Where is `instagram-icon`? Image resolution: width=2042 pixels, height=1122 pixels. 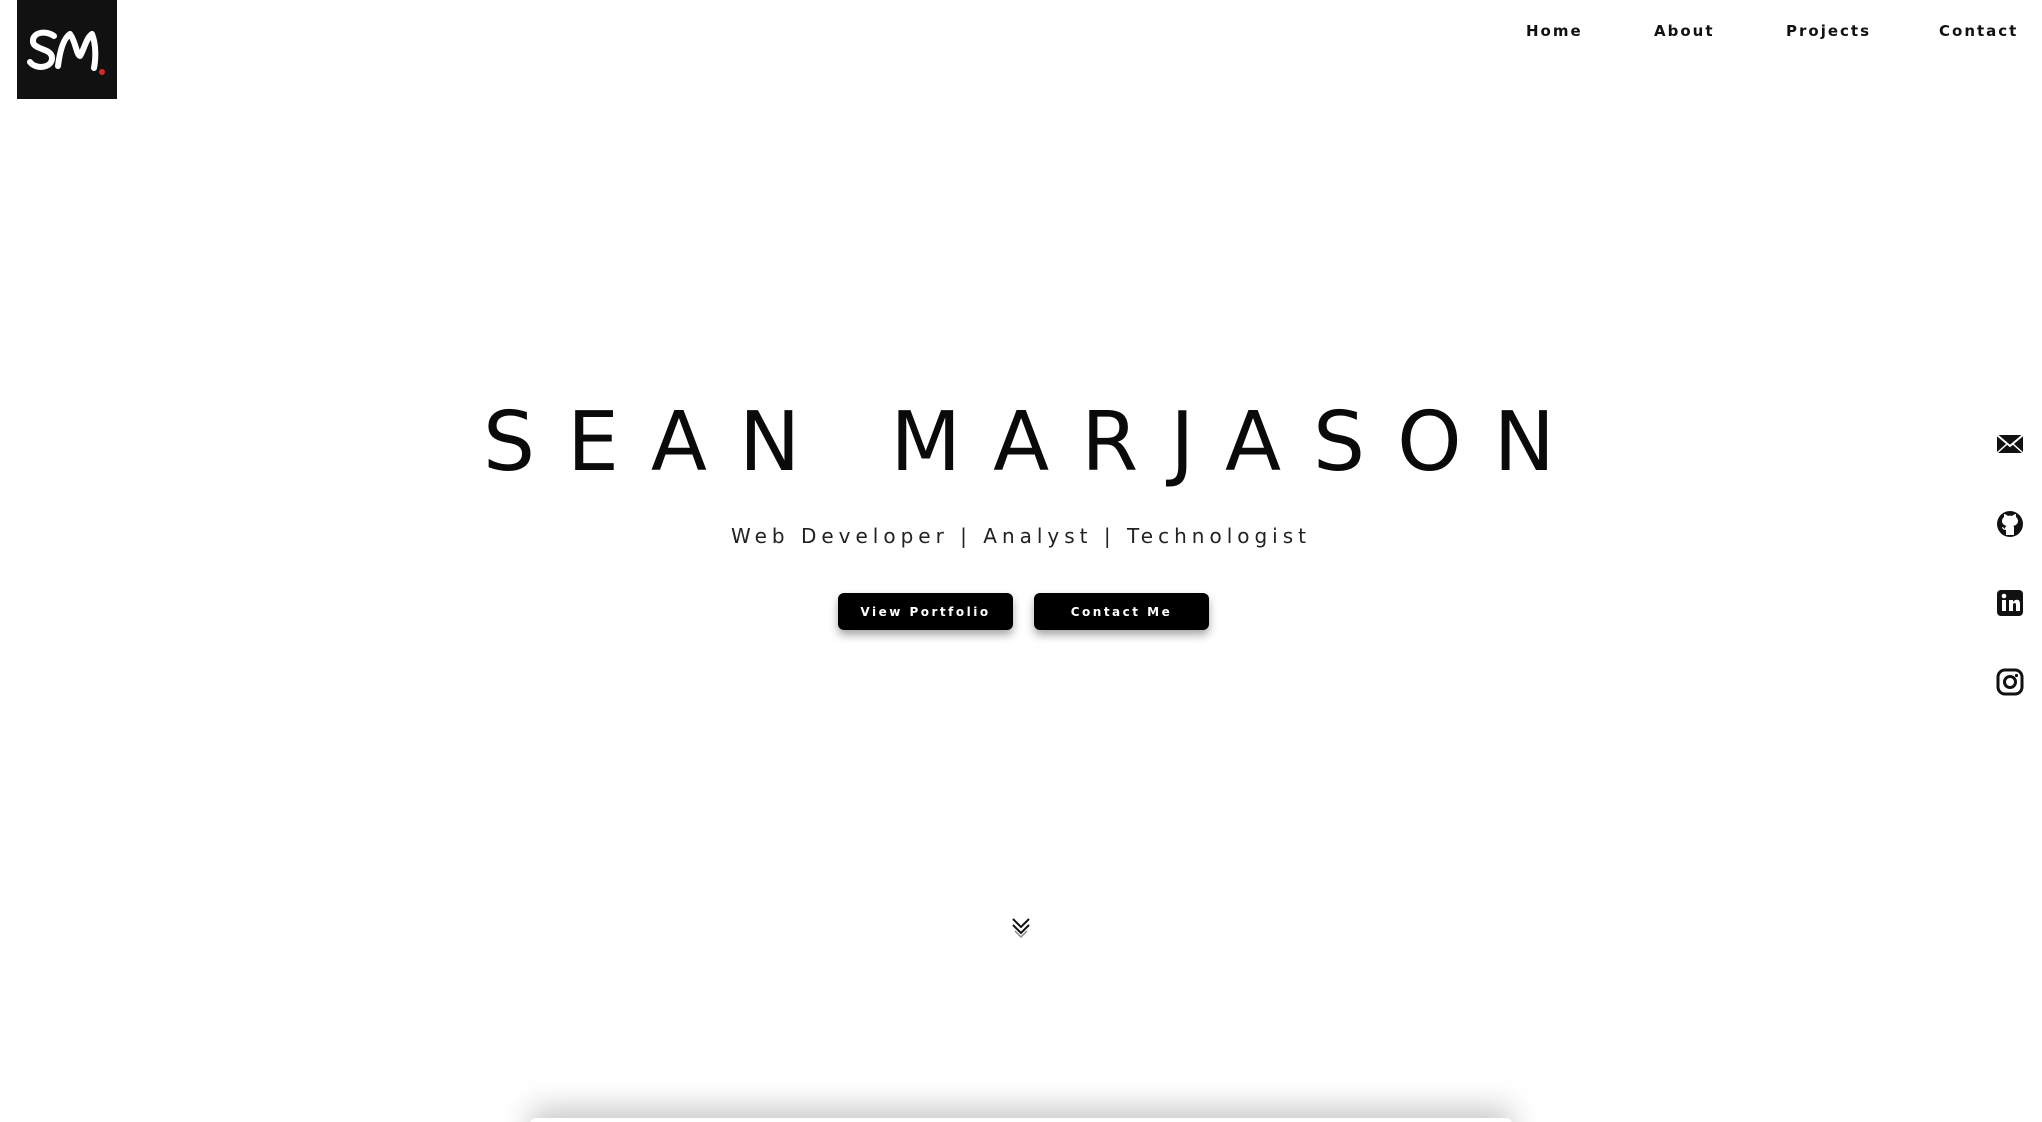
instagram-icon is located at coordinates (2010, 682).